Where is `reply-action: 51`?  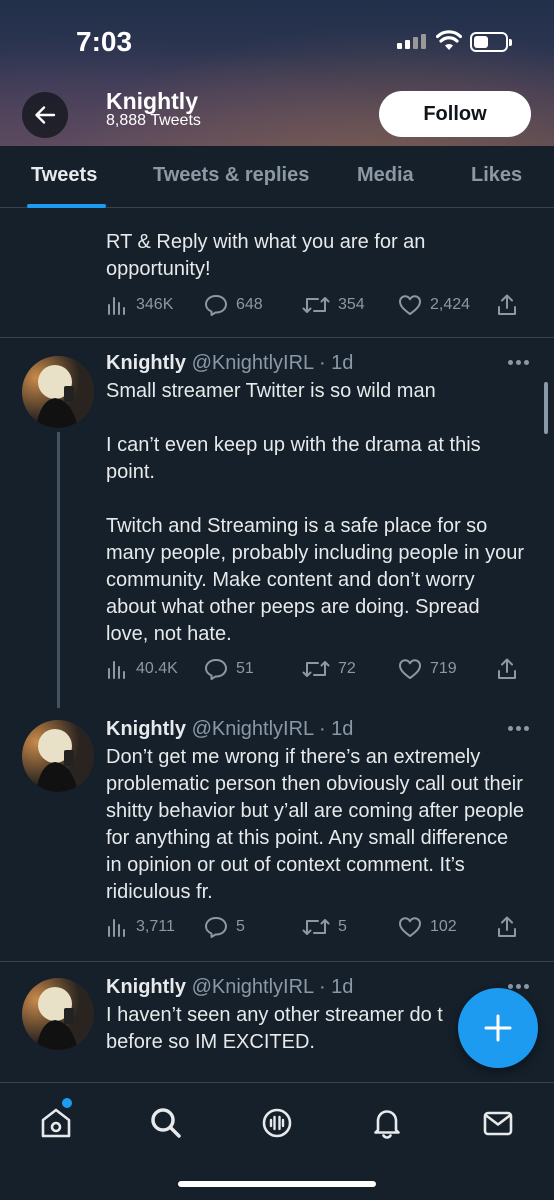 reply-action: 51 is located at coordinates (229, 669).